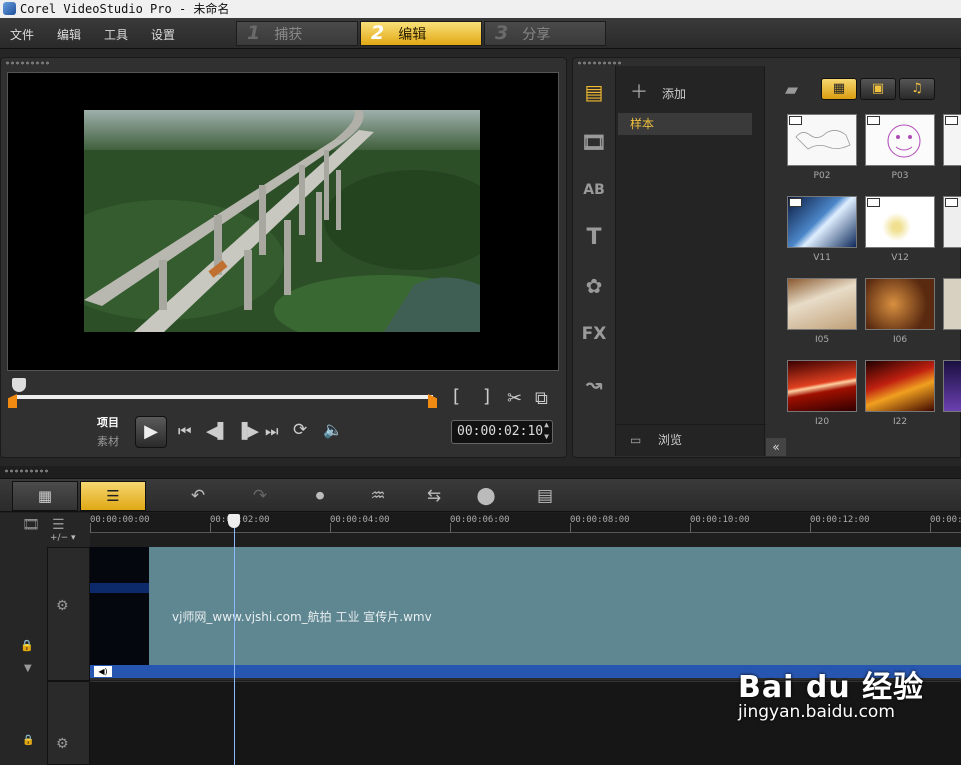 This screenshot has width=961, height=765. I want to click on track-lock-icon: 🔒, so click(27, 645).